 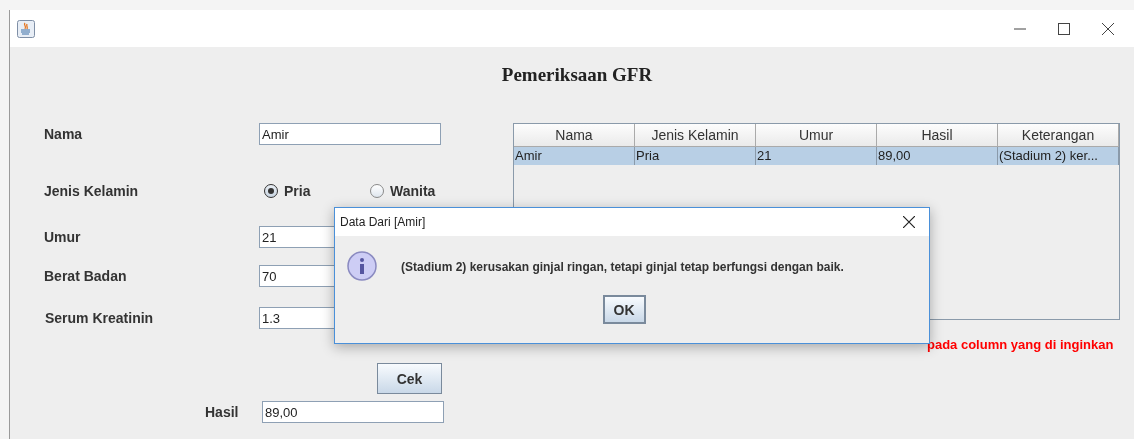 I want to click on form-heading: Pemeriksaan GFR, so click(x=577, y=75).